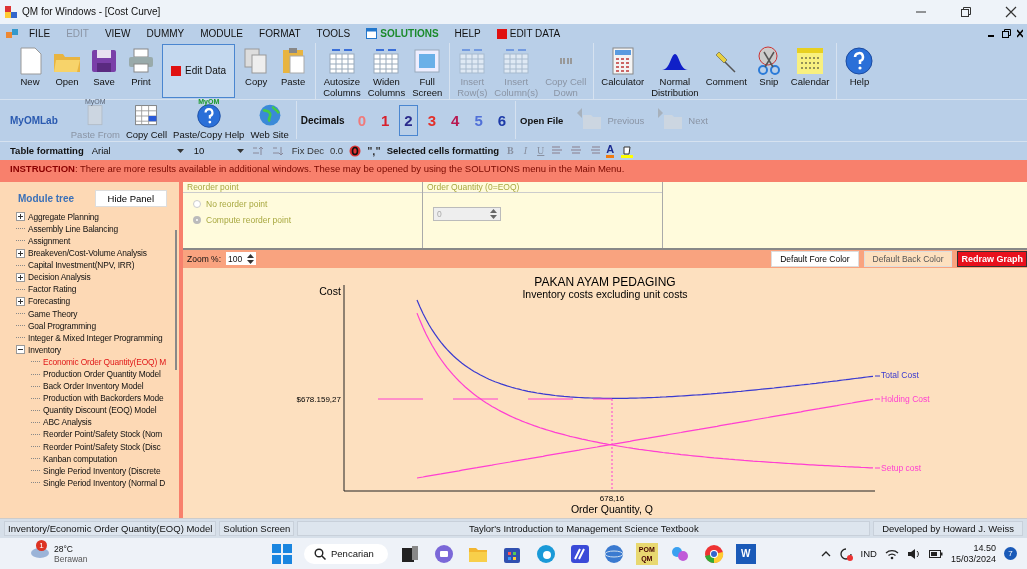  What do you see at coordinates (269, 120) in the screenshot?
I see `toolbar-button: Web Site` at bounding box center [269, 120].